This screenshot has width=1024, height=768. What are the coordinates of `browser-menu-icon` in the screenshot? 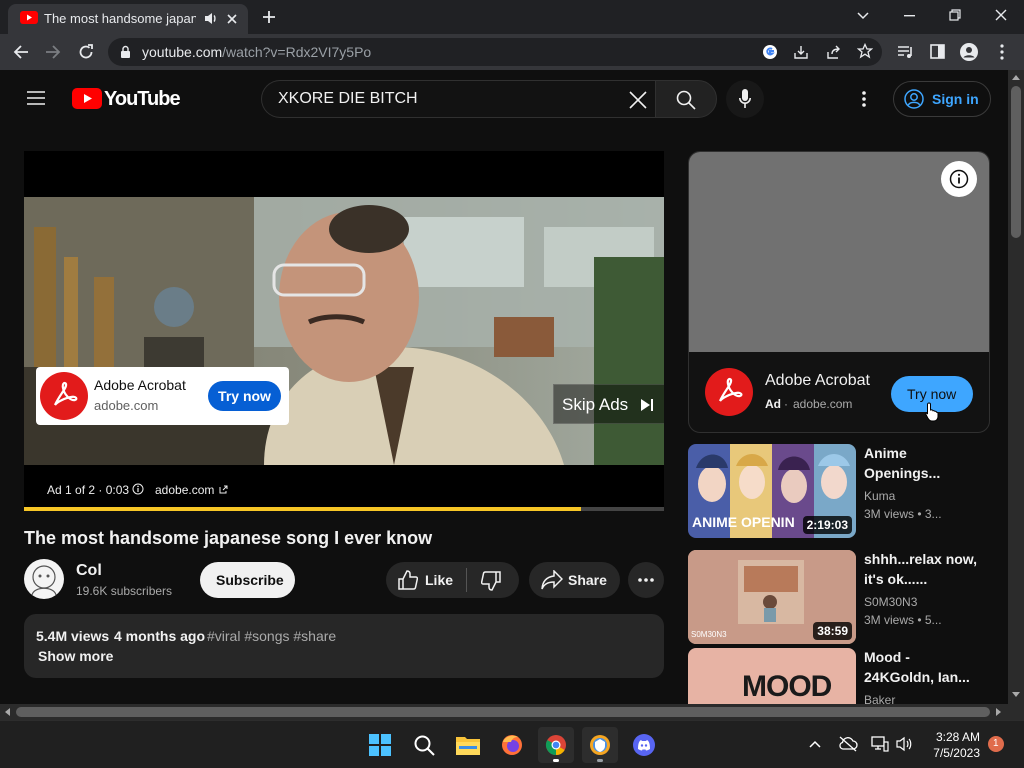 It's located at (1002, 52).